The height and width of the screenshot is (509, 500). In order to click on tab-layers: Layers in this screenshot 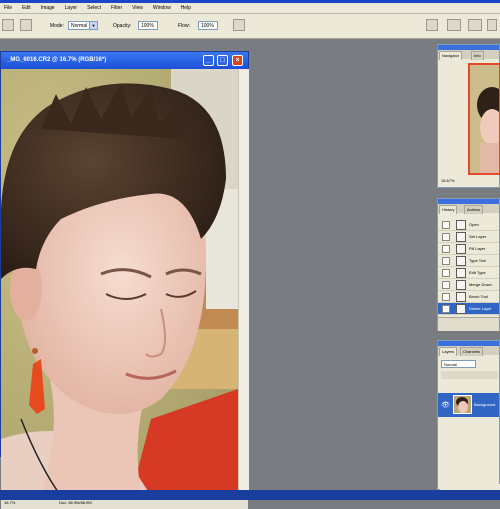, I will do `click(448, 351)`.